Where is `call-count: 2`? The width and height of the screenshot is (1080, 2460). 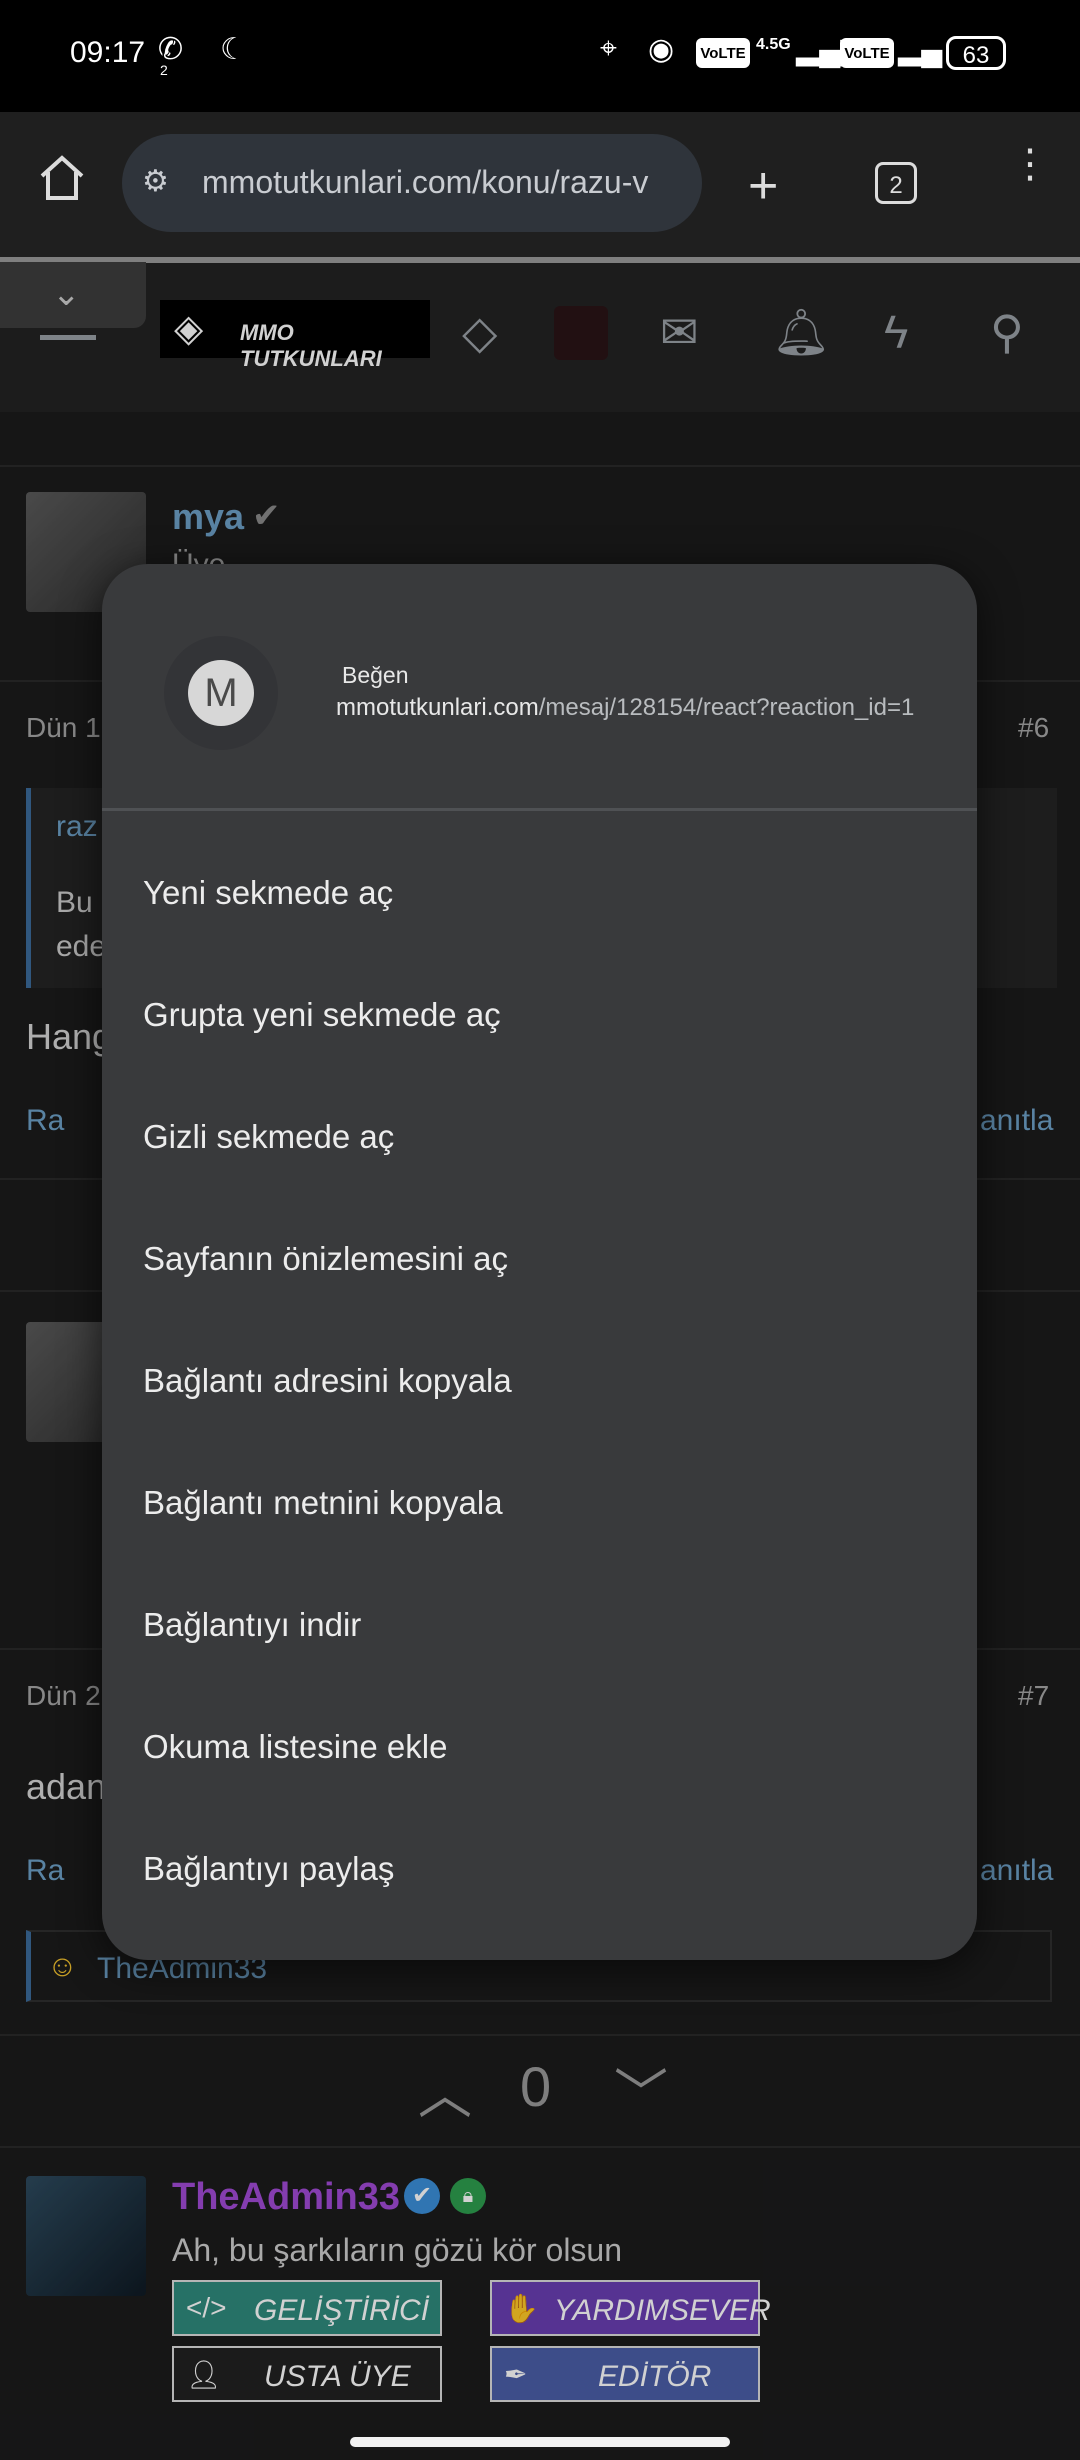
call-count: 2 is located at coordinates (164, 70).